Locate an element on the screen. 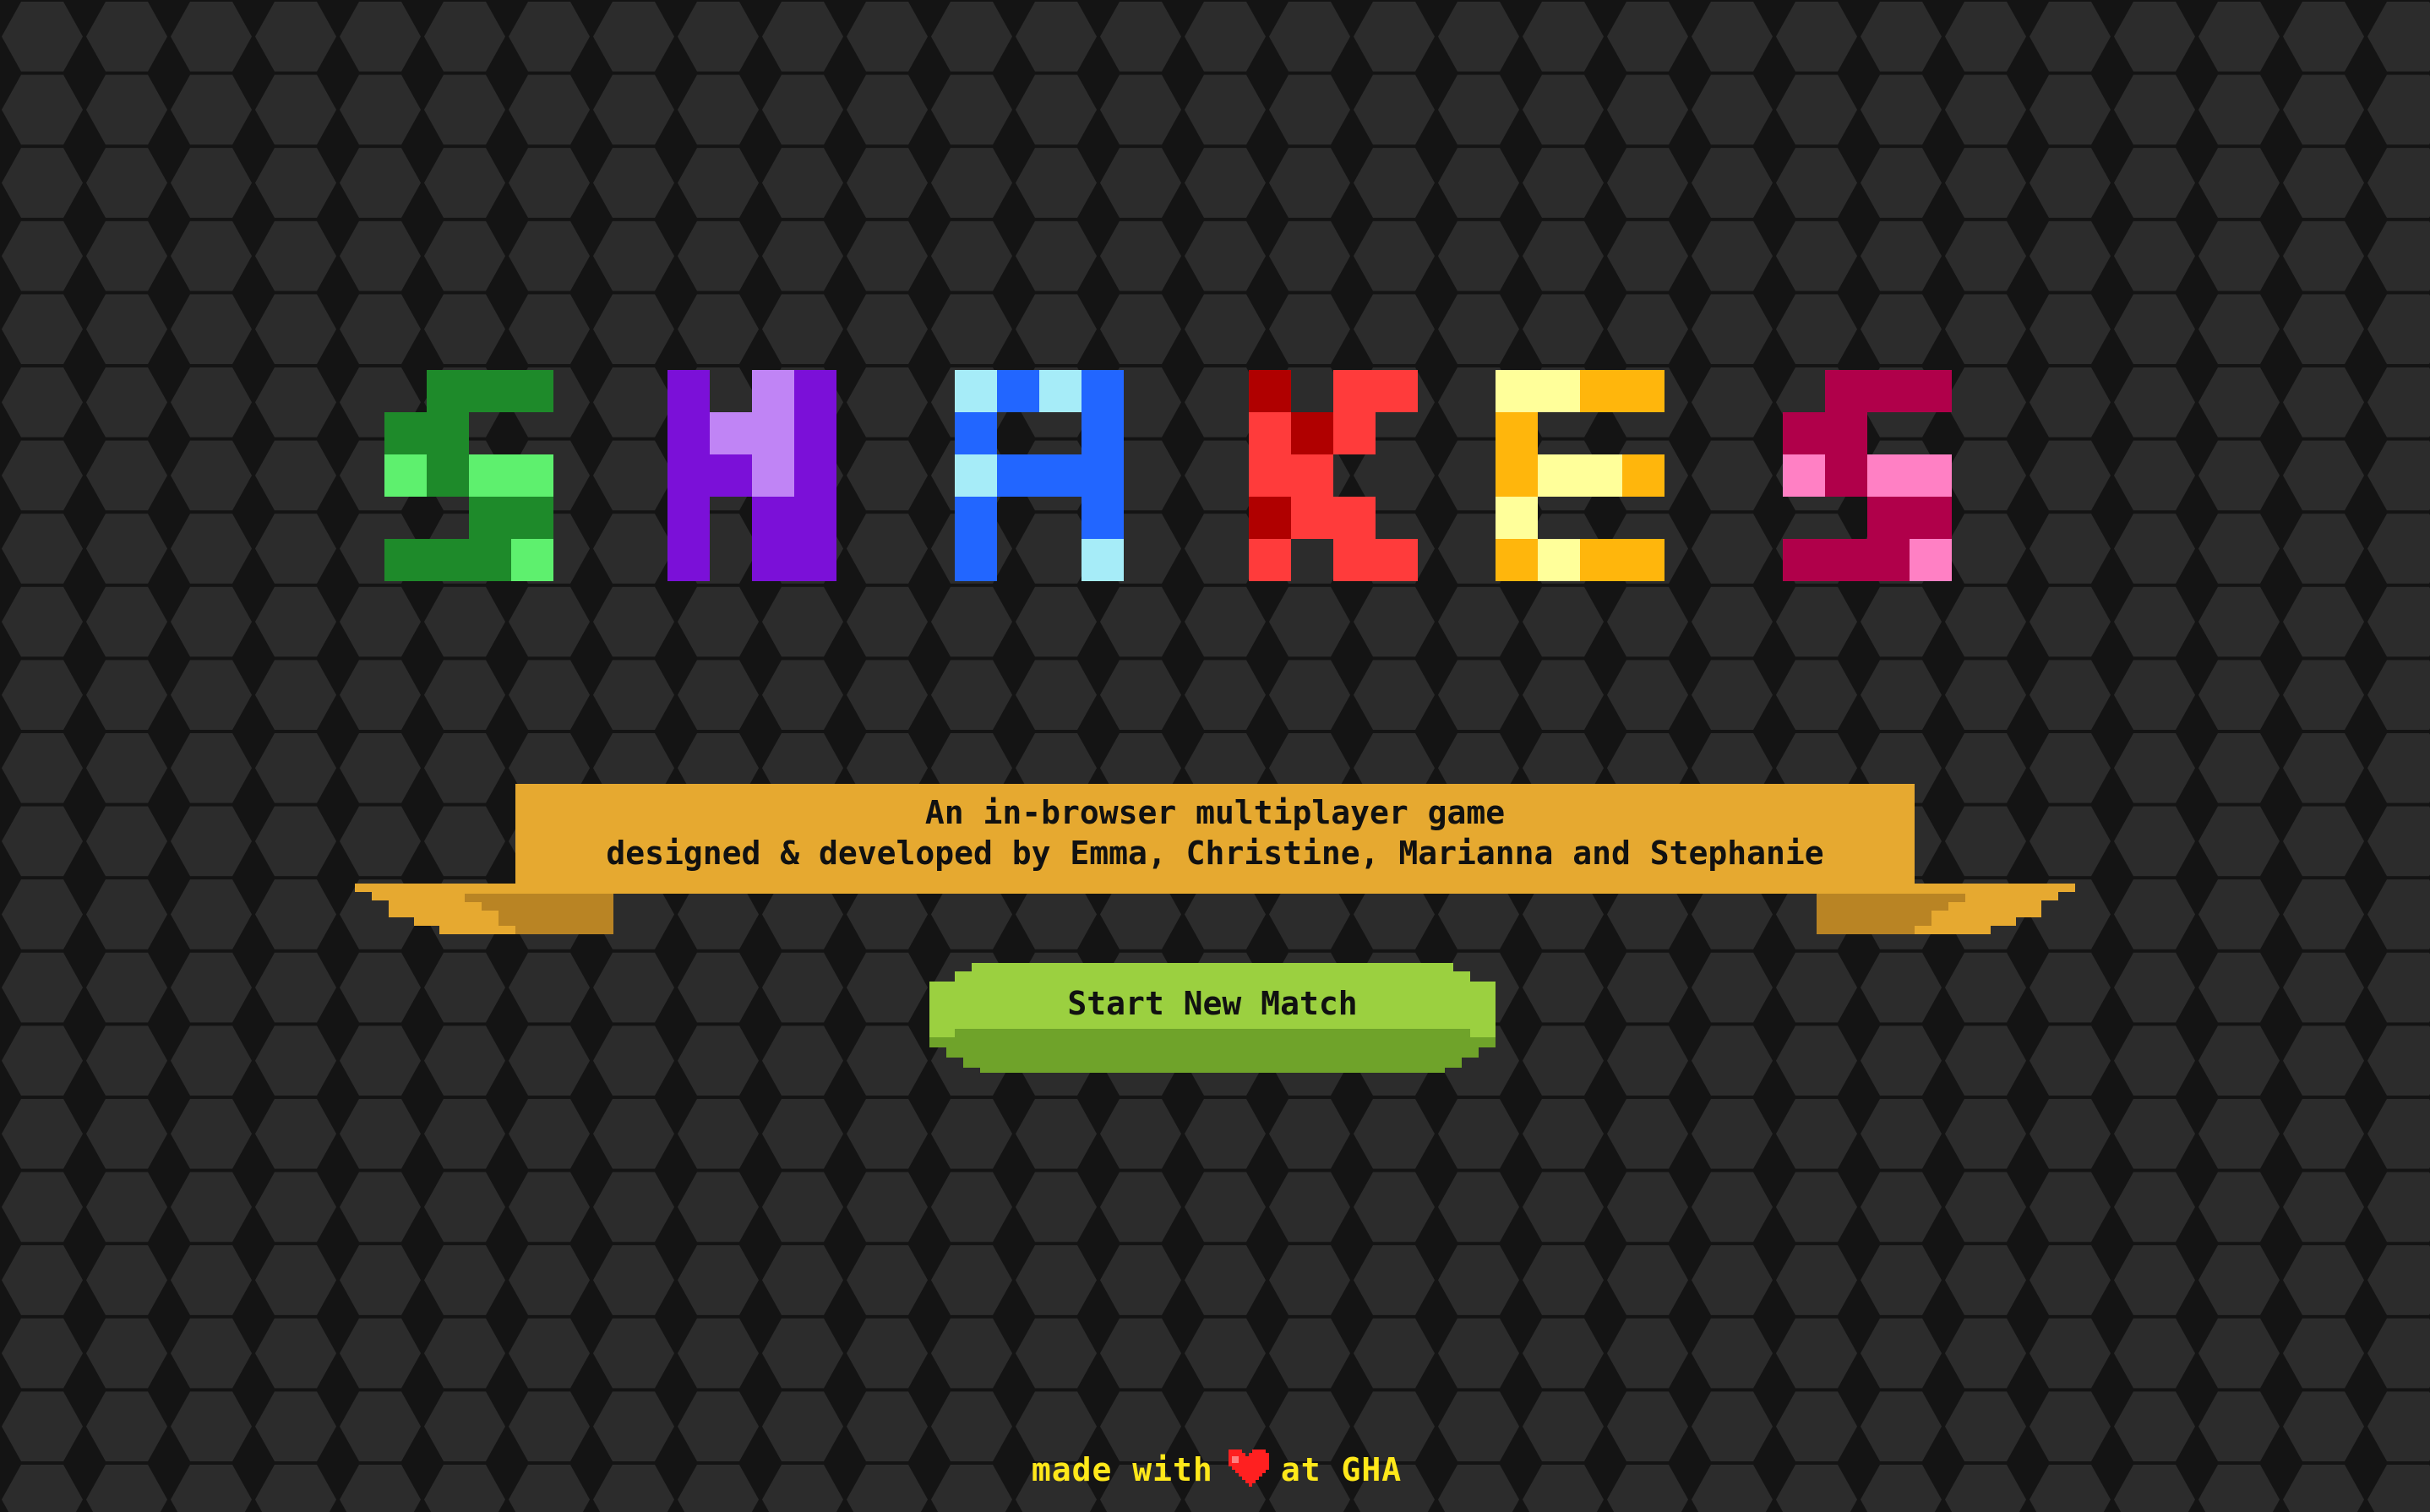  start-new-match-button: Start New Match is located at coordinates (1212, 1018).